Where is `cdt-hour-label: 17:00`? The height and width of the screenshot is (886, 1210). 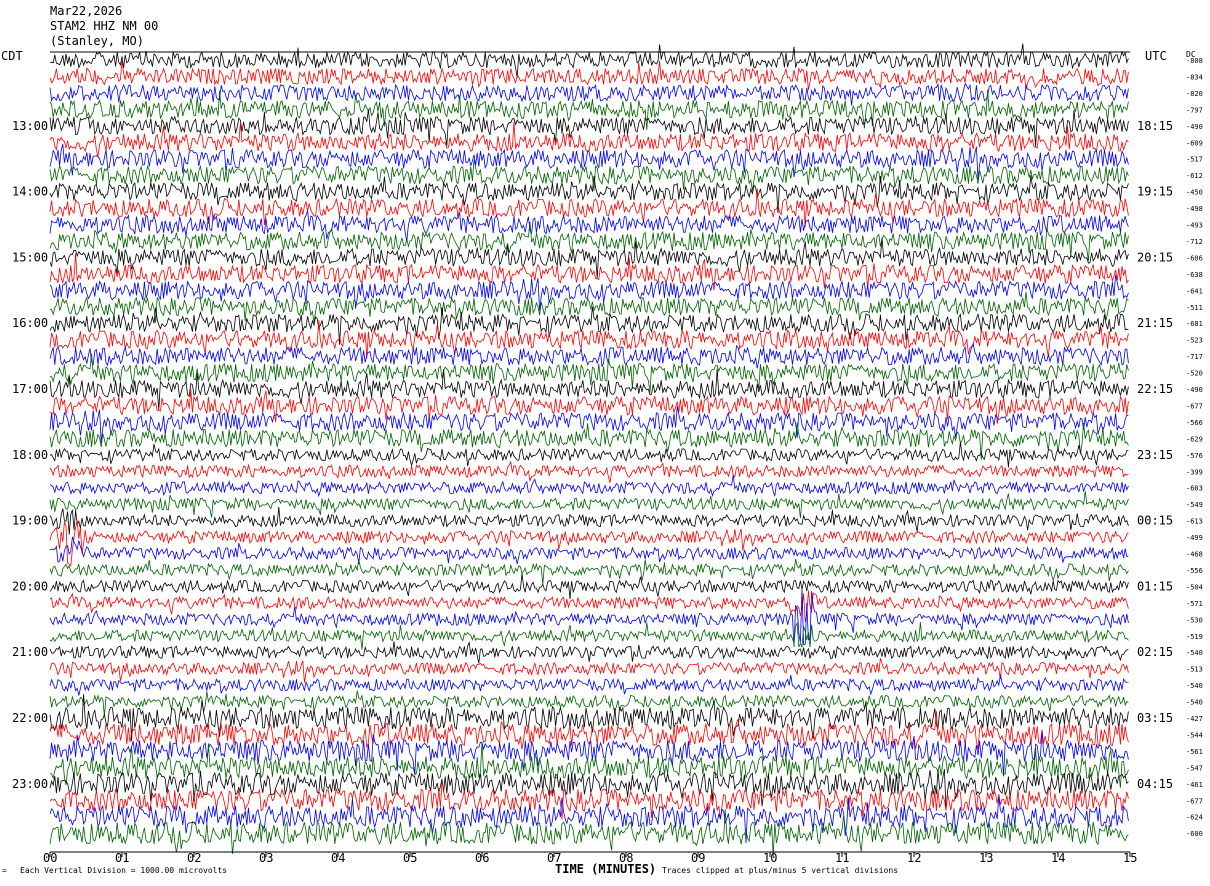 cdt-hour-label: 17:00 is located at coordinates (30, 389).